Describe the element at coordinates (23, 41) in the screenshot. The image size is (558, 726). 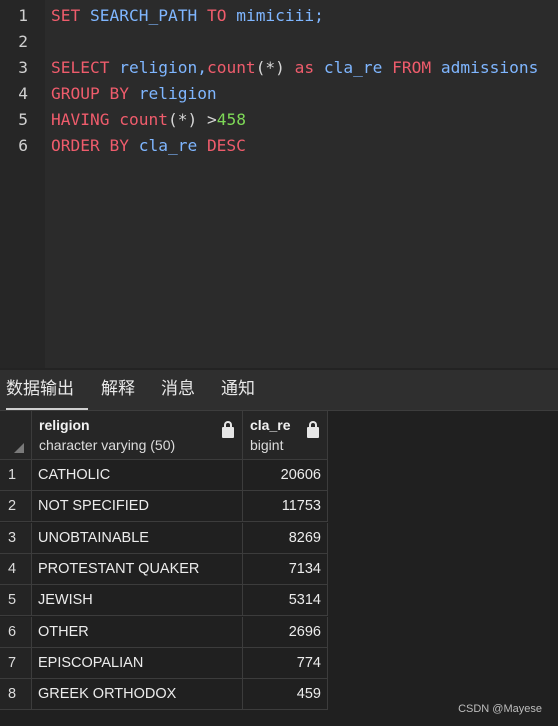
I see `line-number: 2` at that location.